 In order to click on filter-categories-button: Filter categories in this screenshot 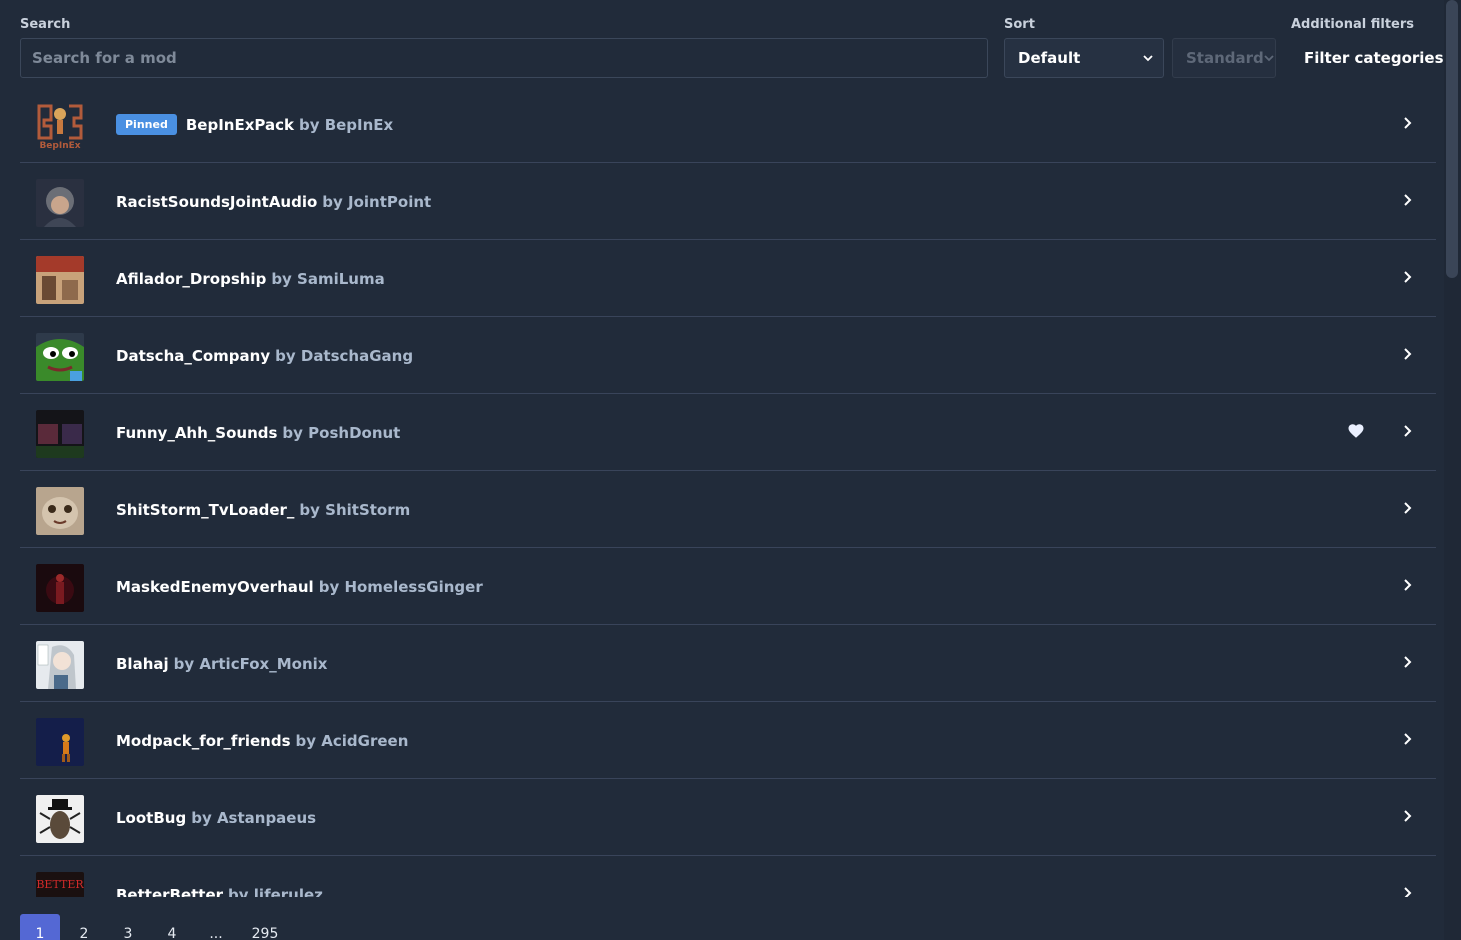, I will do `click(1374, 58)`.